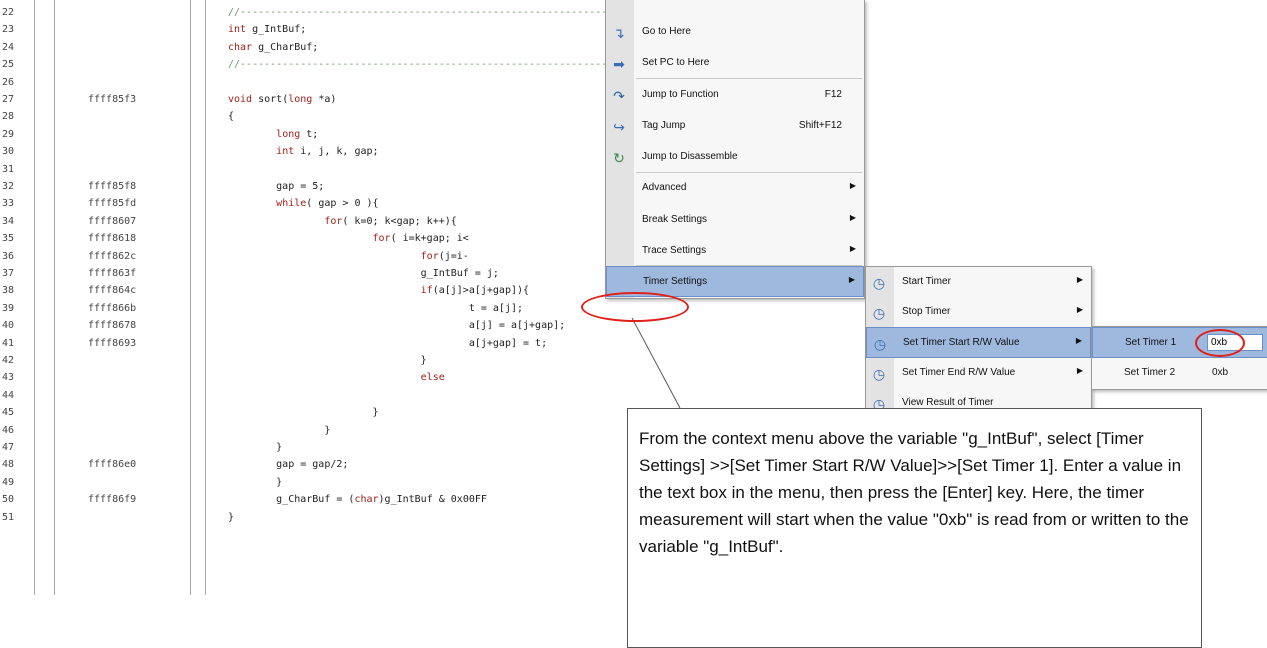 This screenshot has height=648, width=1267. Describe the element at coordinates (749, 172) in the screenshot. I see `menu-separator` at that location.